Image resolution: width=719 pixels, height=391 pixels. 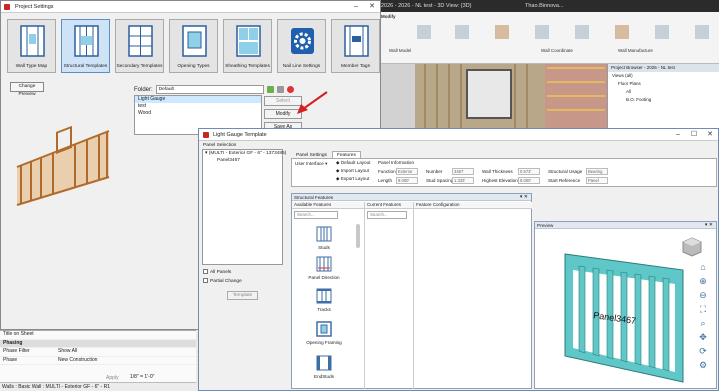 I want to click on ribbon-group-wall-manufacture: Wall Manufacture, so click(x=635, y=50).